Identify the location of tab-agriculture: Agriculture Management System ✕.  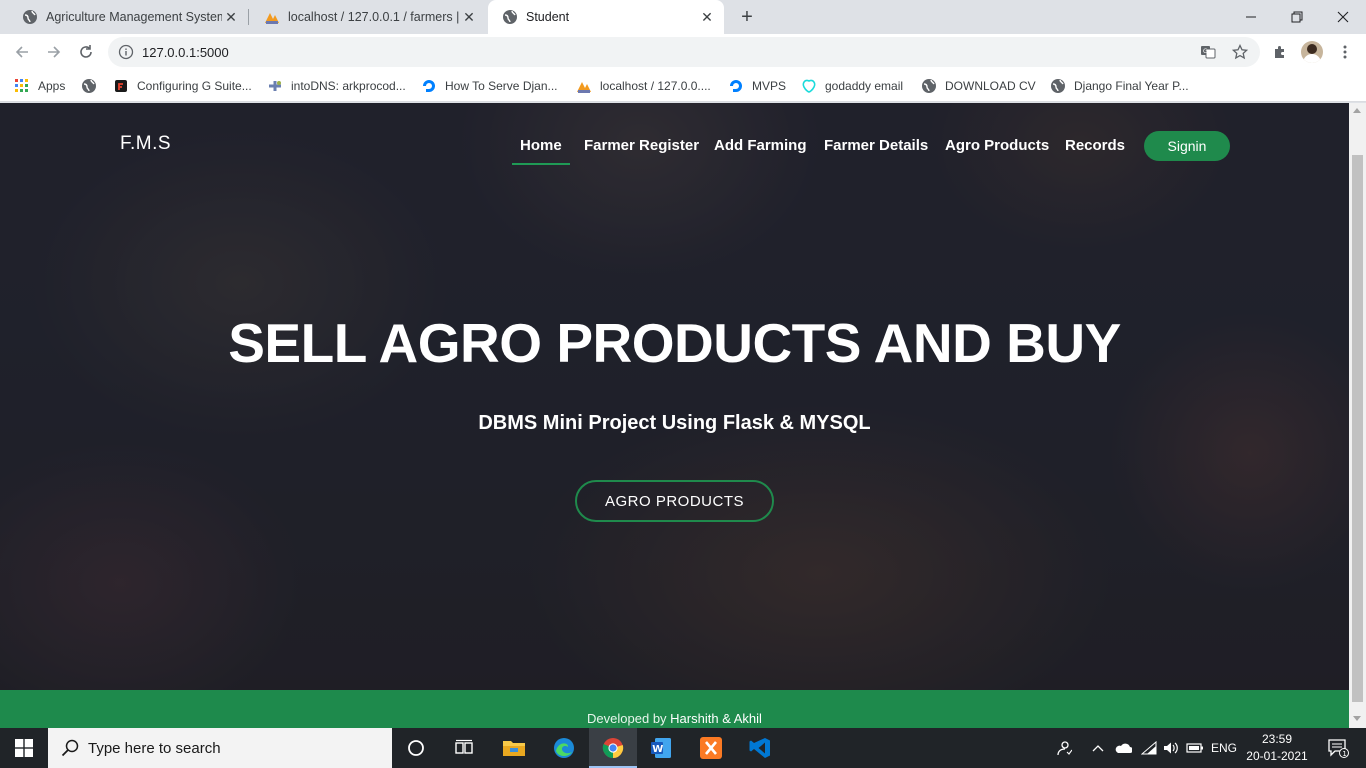
(128, 17).